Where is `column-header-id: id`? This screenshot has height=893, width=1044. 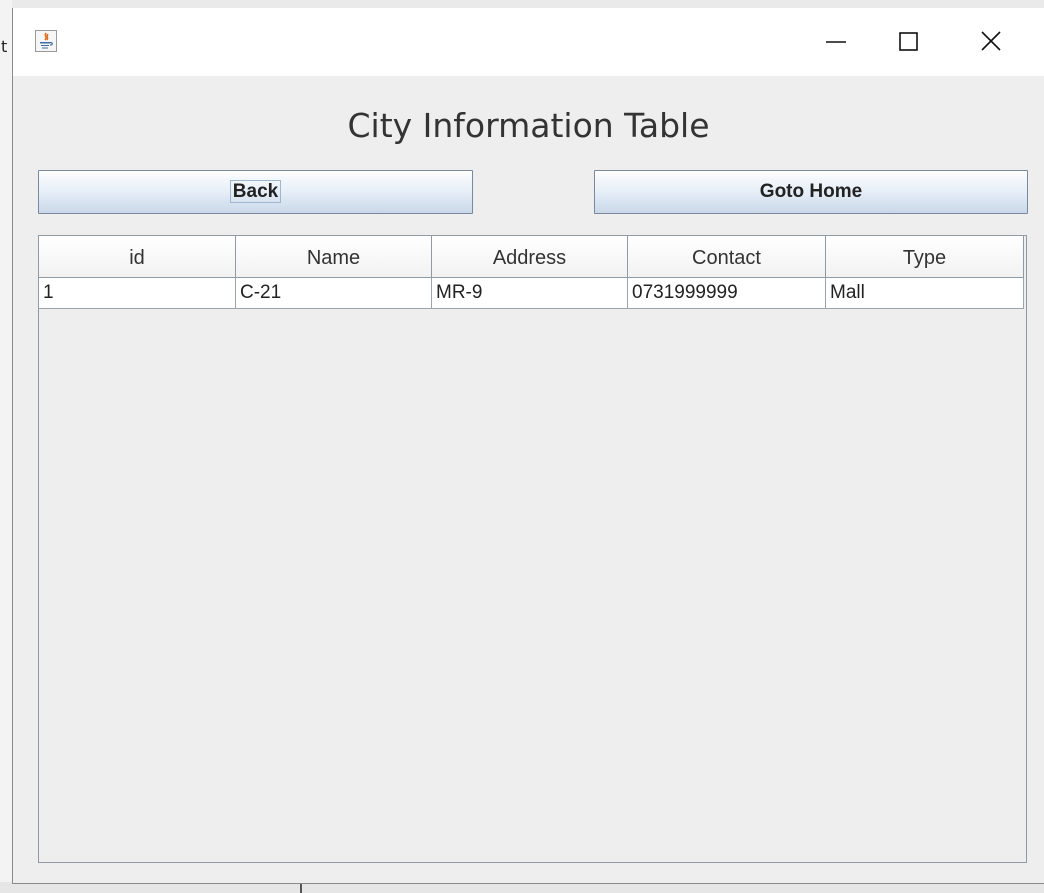
column-header-id: id is located at coordinates (137, 257).